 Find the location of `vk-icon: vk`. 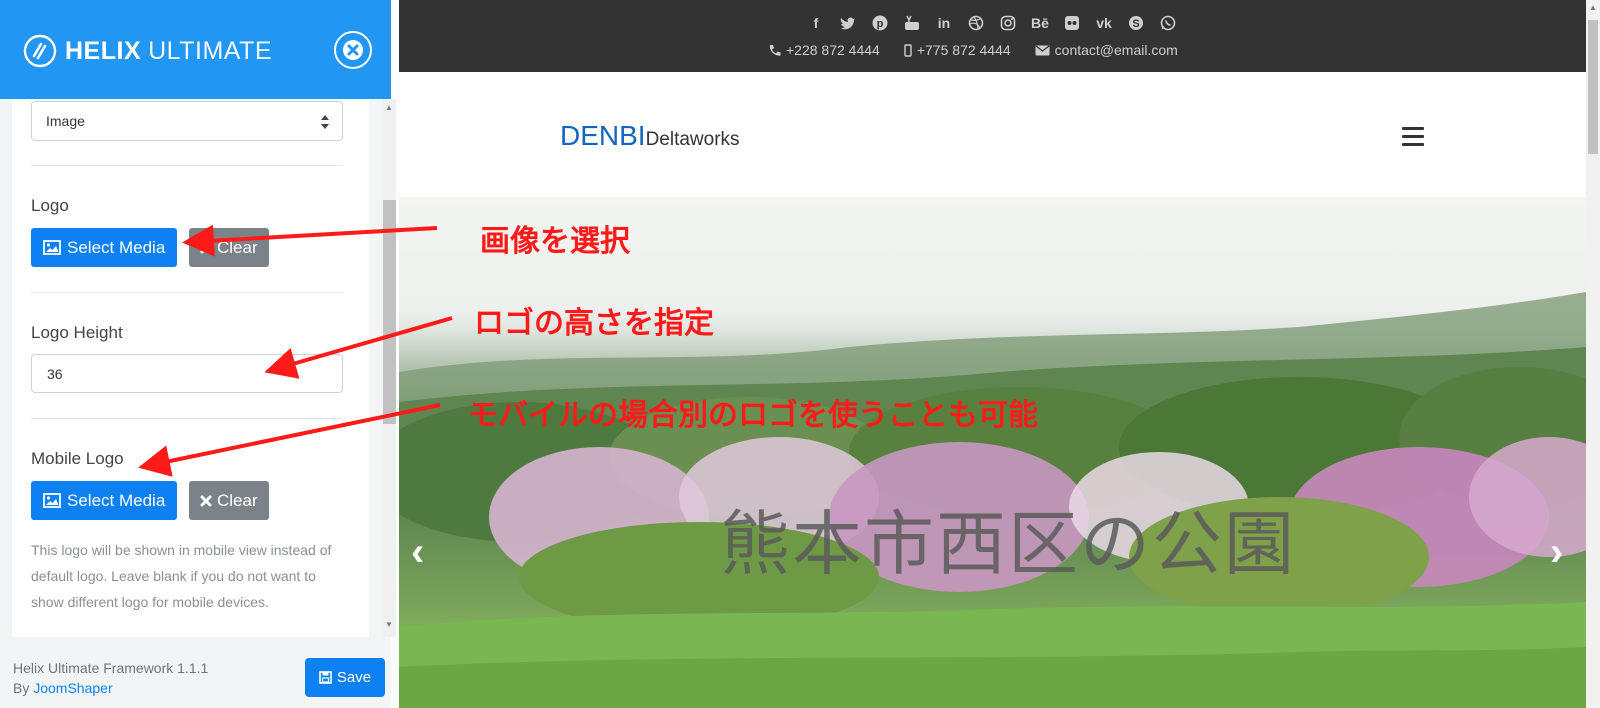

vk-icon: vk is located at coordinates (1104, 23).